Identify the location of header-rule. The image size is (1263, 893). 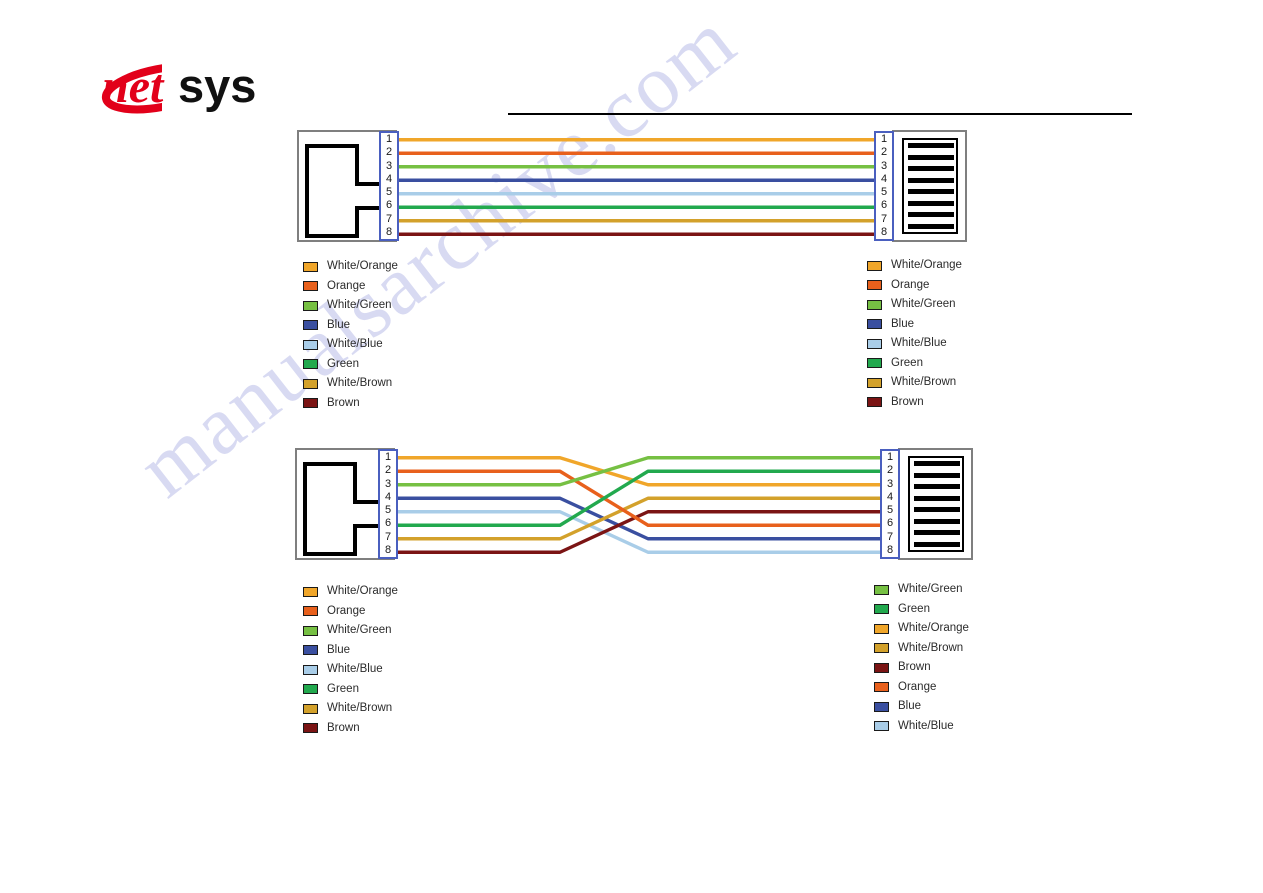
(820, 114).